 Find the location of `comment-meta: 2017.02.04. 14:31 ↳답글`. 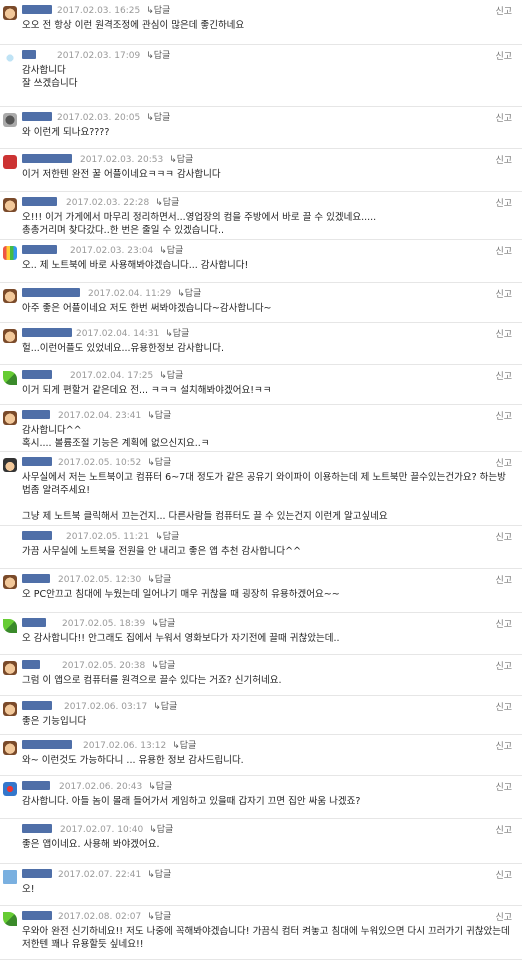

comment-meta: 2017.02.04. 14:31 ↳답글 is located at coordinates (132, 332).